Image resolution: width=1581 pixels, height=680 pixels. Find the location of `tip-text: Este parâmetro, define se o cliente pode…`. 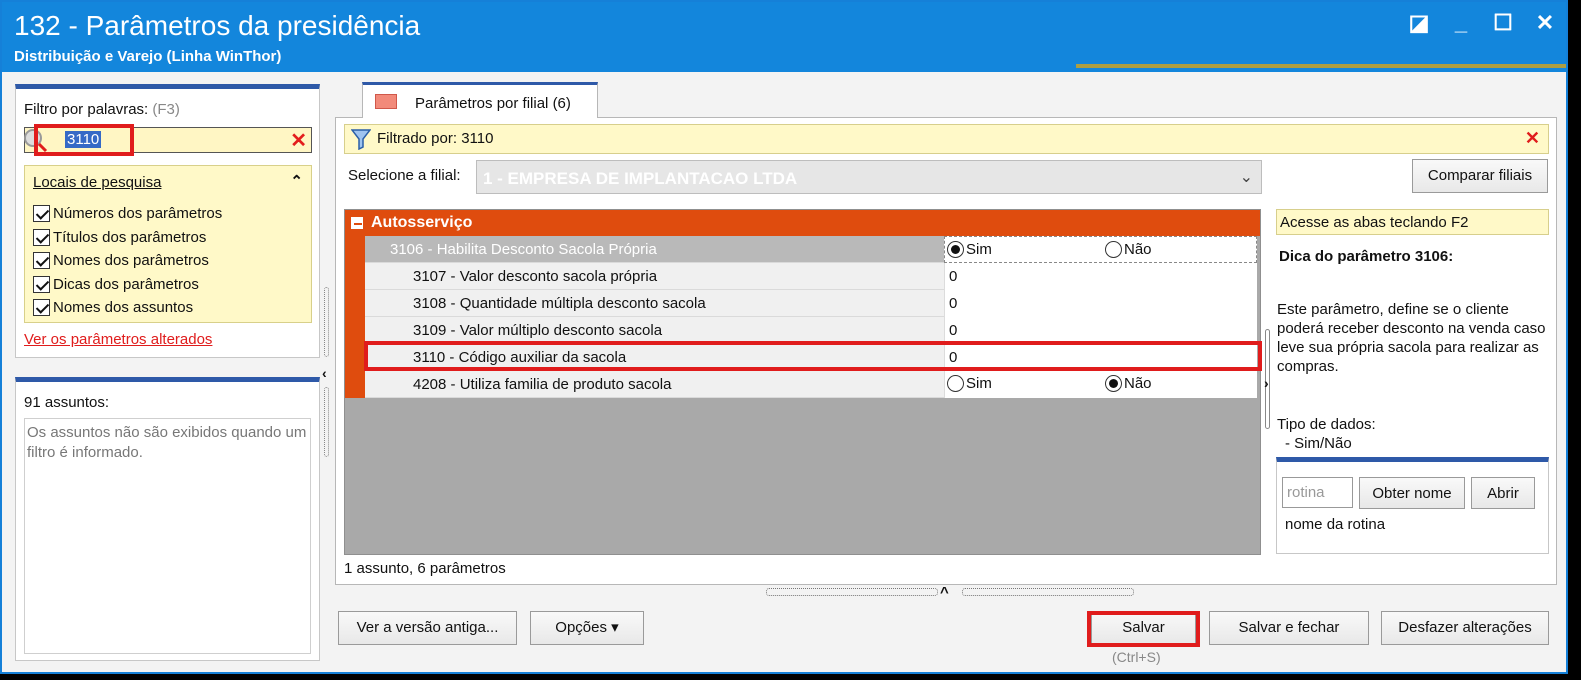

tip-text: Este parâmetro, define se o cliente pode… is located at coordinates (1411, 338).